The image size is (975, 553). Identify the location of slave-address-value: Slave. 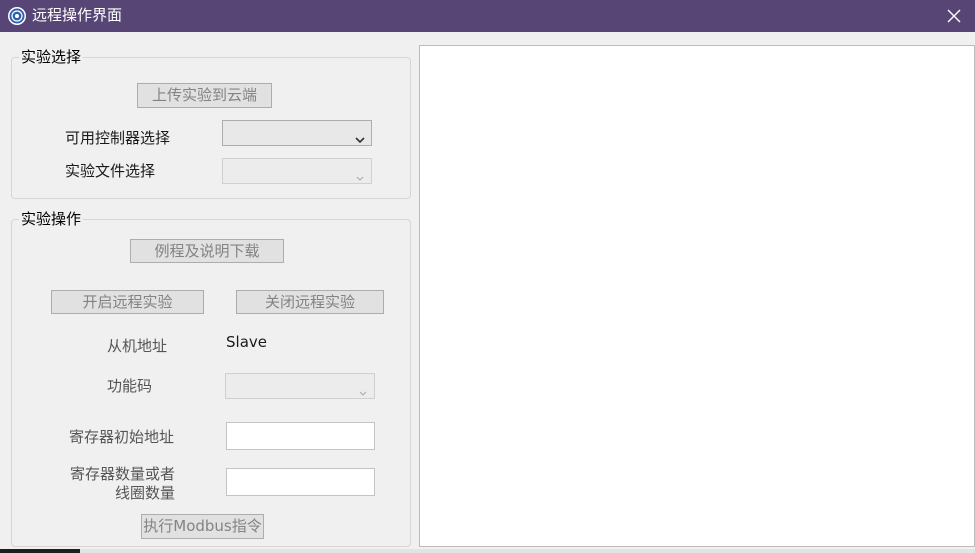
(246, 342).